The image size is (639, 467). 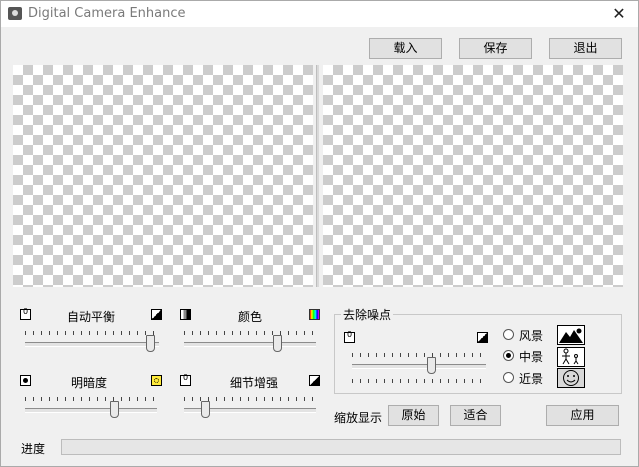 What do you see at coordinates (508, 355) in the screenshot?
I see `radio-midrange` at bounding box center [508, 355].